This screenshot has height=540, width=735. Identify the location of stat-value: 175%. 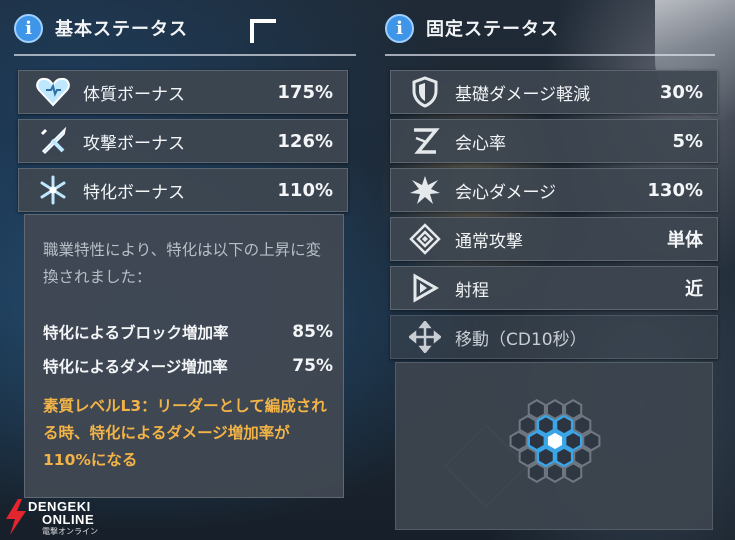
(305, 92).